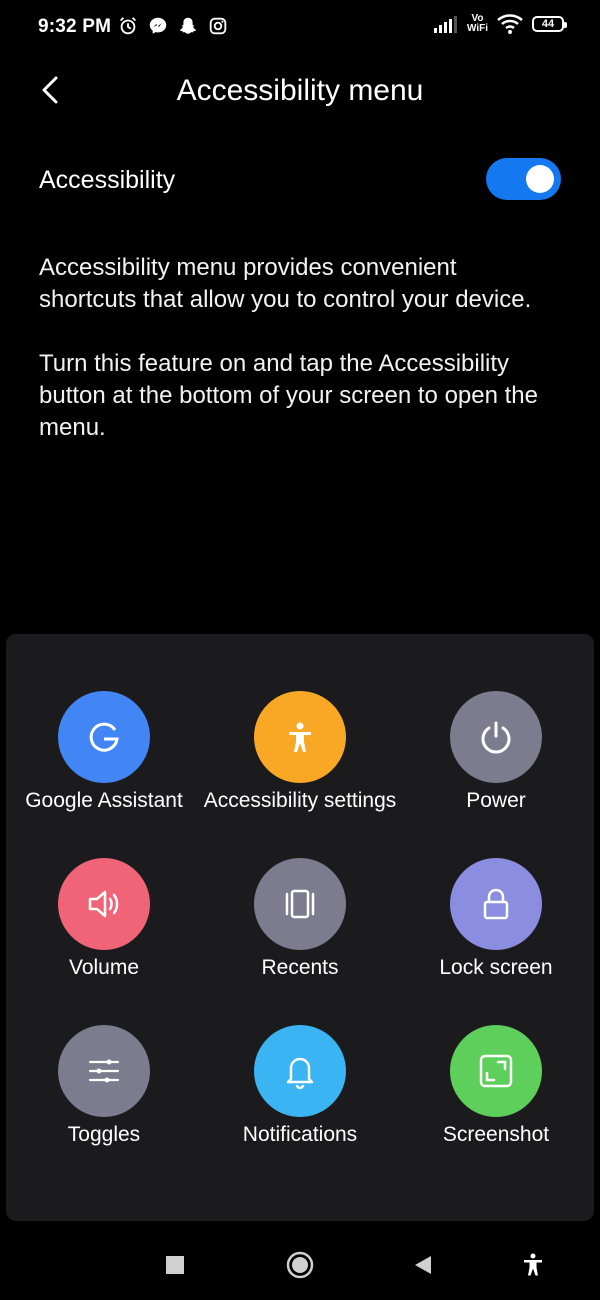  I want to click on accessibility-nav-button, so click(533, 1265).